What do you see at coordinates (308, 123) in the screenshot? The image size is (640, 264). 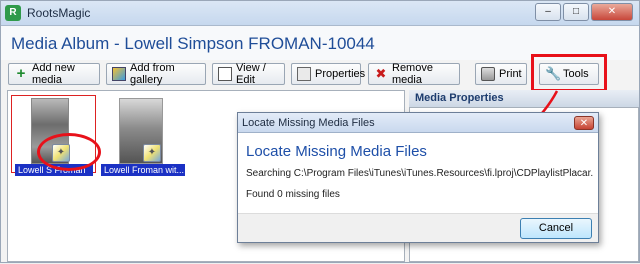 I see `dialog-title: Locate Missing Media Files` at bounding box center [308, 123].